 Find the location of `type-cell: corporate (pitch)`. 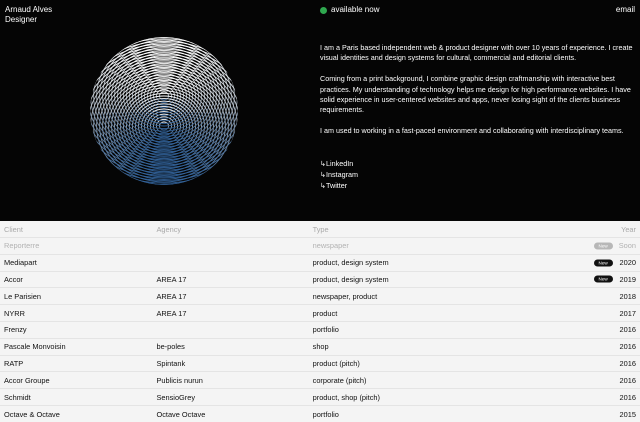

type-cell: corporate (pitch) is located at coordinates (465, 380).